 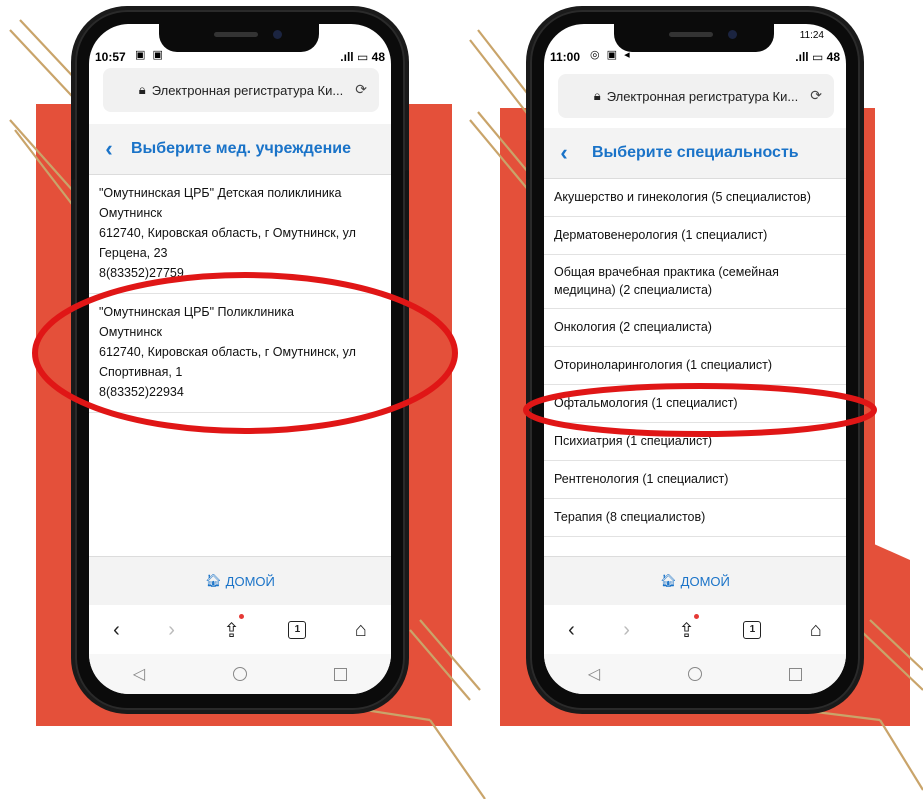 What do you see at coordinates (150, 55) in the screenshot?
I see `notification-icons: ▣ ▣` at bounding box center [150, 55].